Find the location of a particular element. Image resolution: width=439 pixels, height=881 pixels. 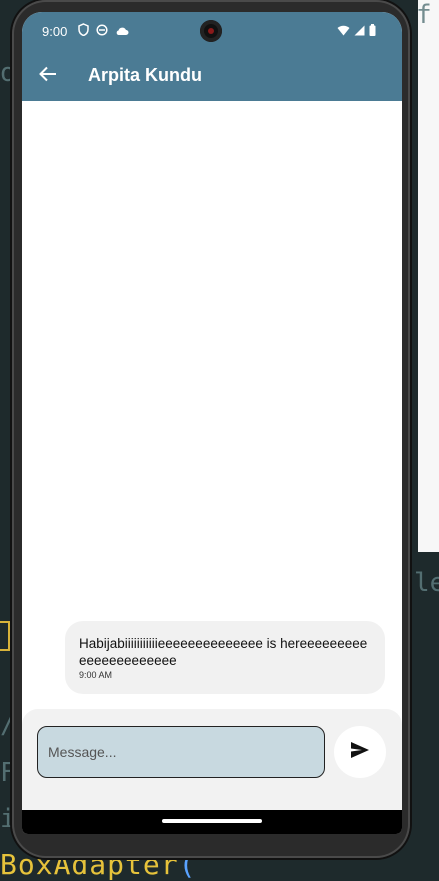

front-camera is located at coordinates (211, 31).